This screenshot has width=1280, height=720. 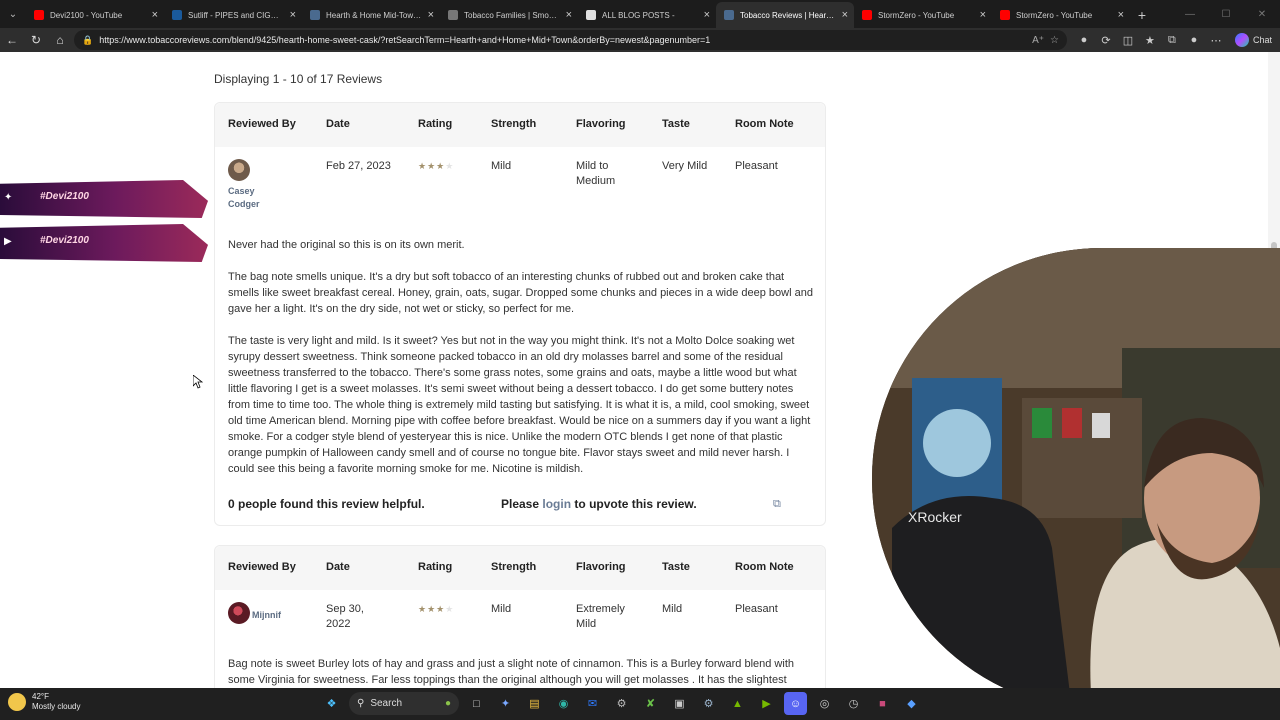 What do you see at coordinates (737, 703) in the screenshot?
I see `nvidia-icon: ▲` at bounding box center [737, 703].